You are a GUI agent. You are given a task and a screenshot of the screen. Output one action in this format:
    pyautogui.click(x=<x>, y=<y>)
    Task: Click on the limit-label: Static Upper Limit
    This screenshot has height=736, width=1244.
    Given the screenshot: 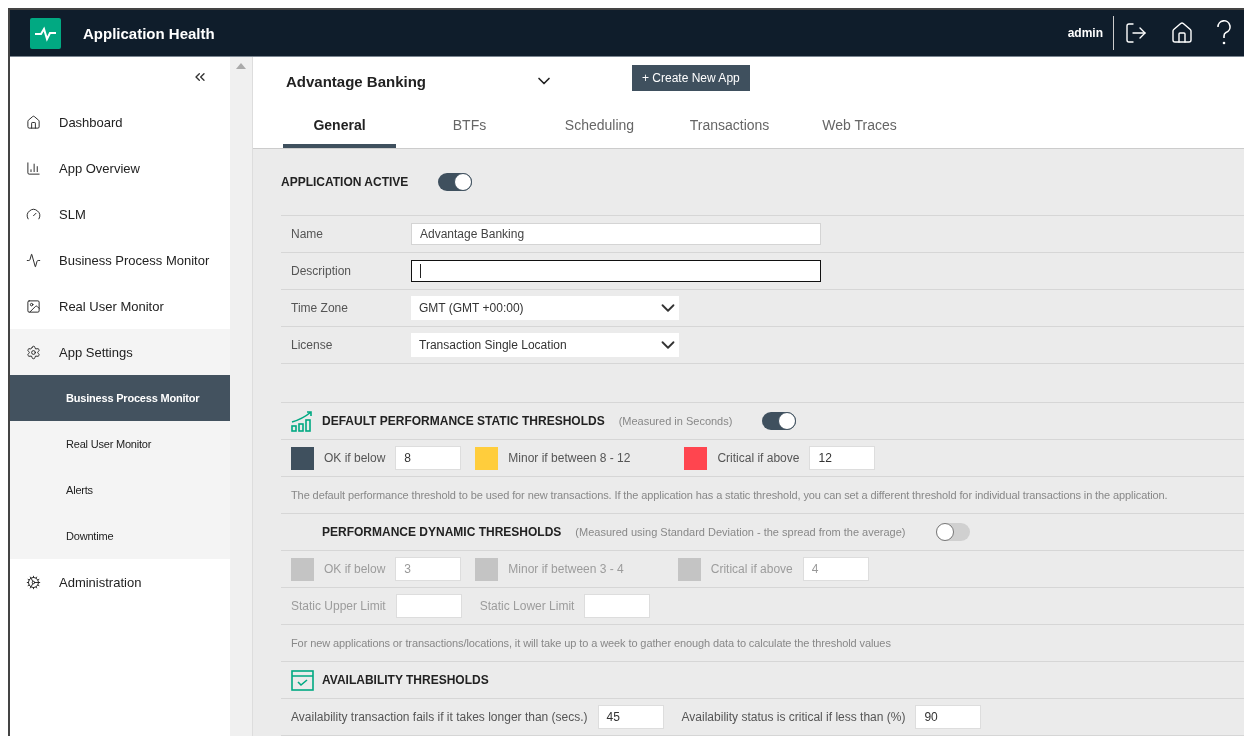 What is the action you would take?
    pyautogui.click(x=338, y=606)
    